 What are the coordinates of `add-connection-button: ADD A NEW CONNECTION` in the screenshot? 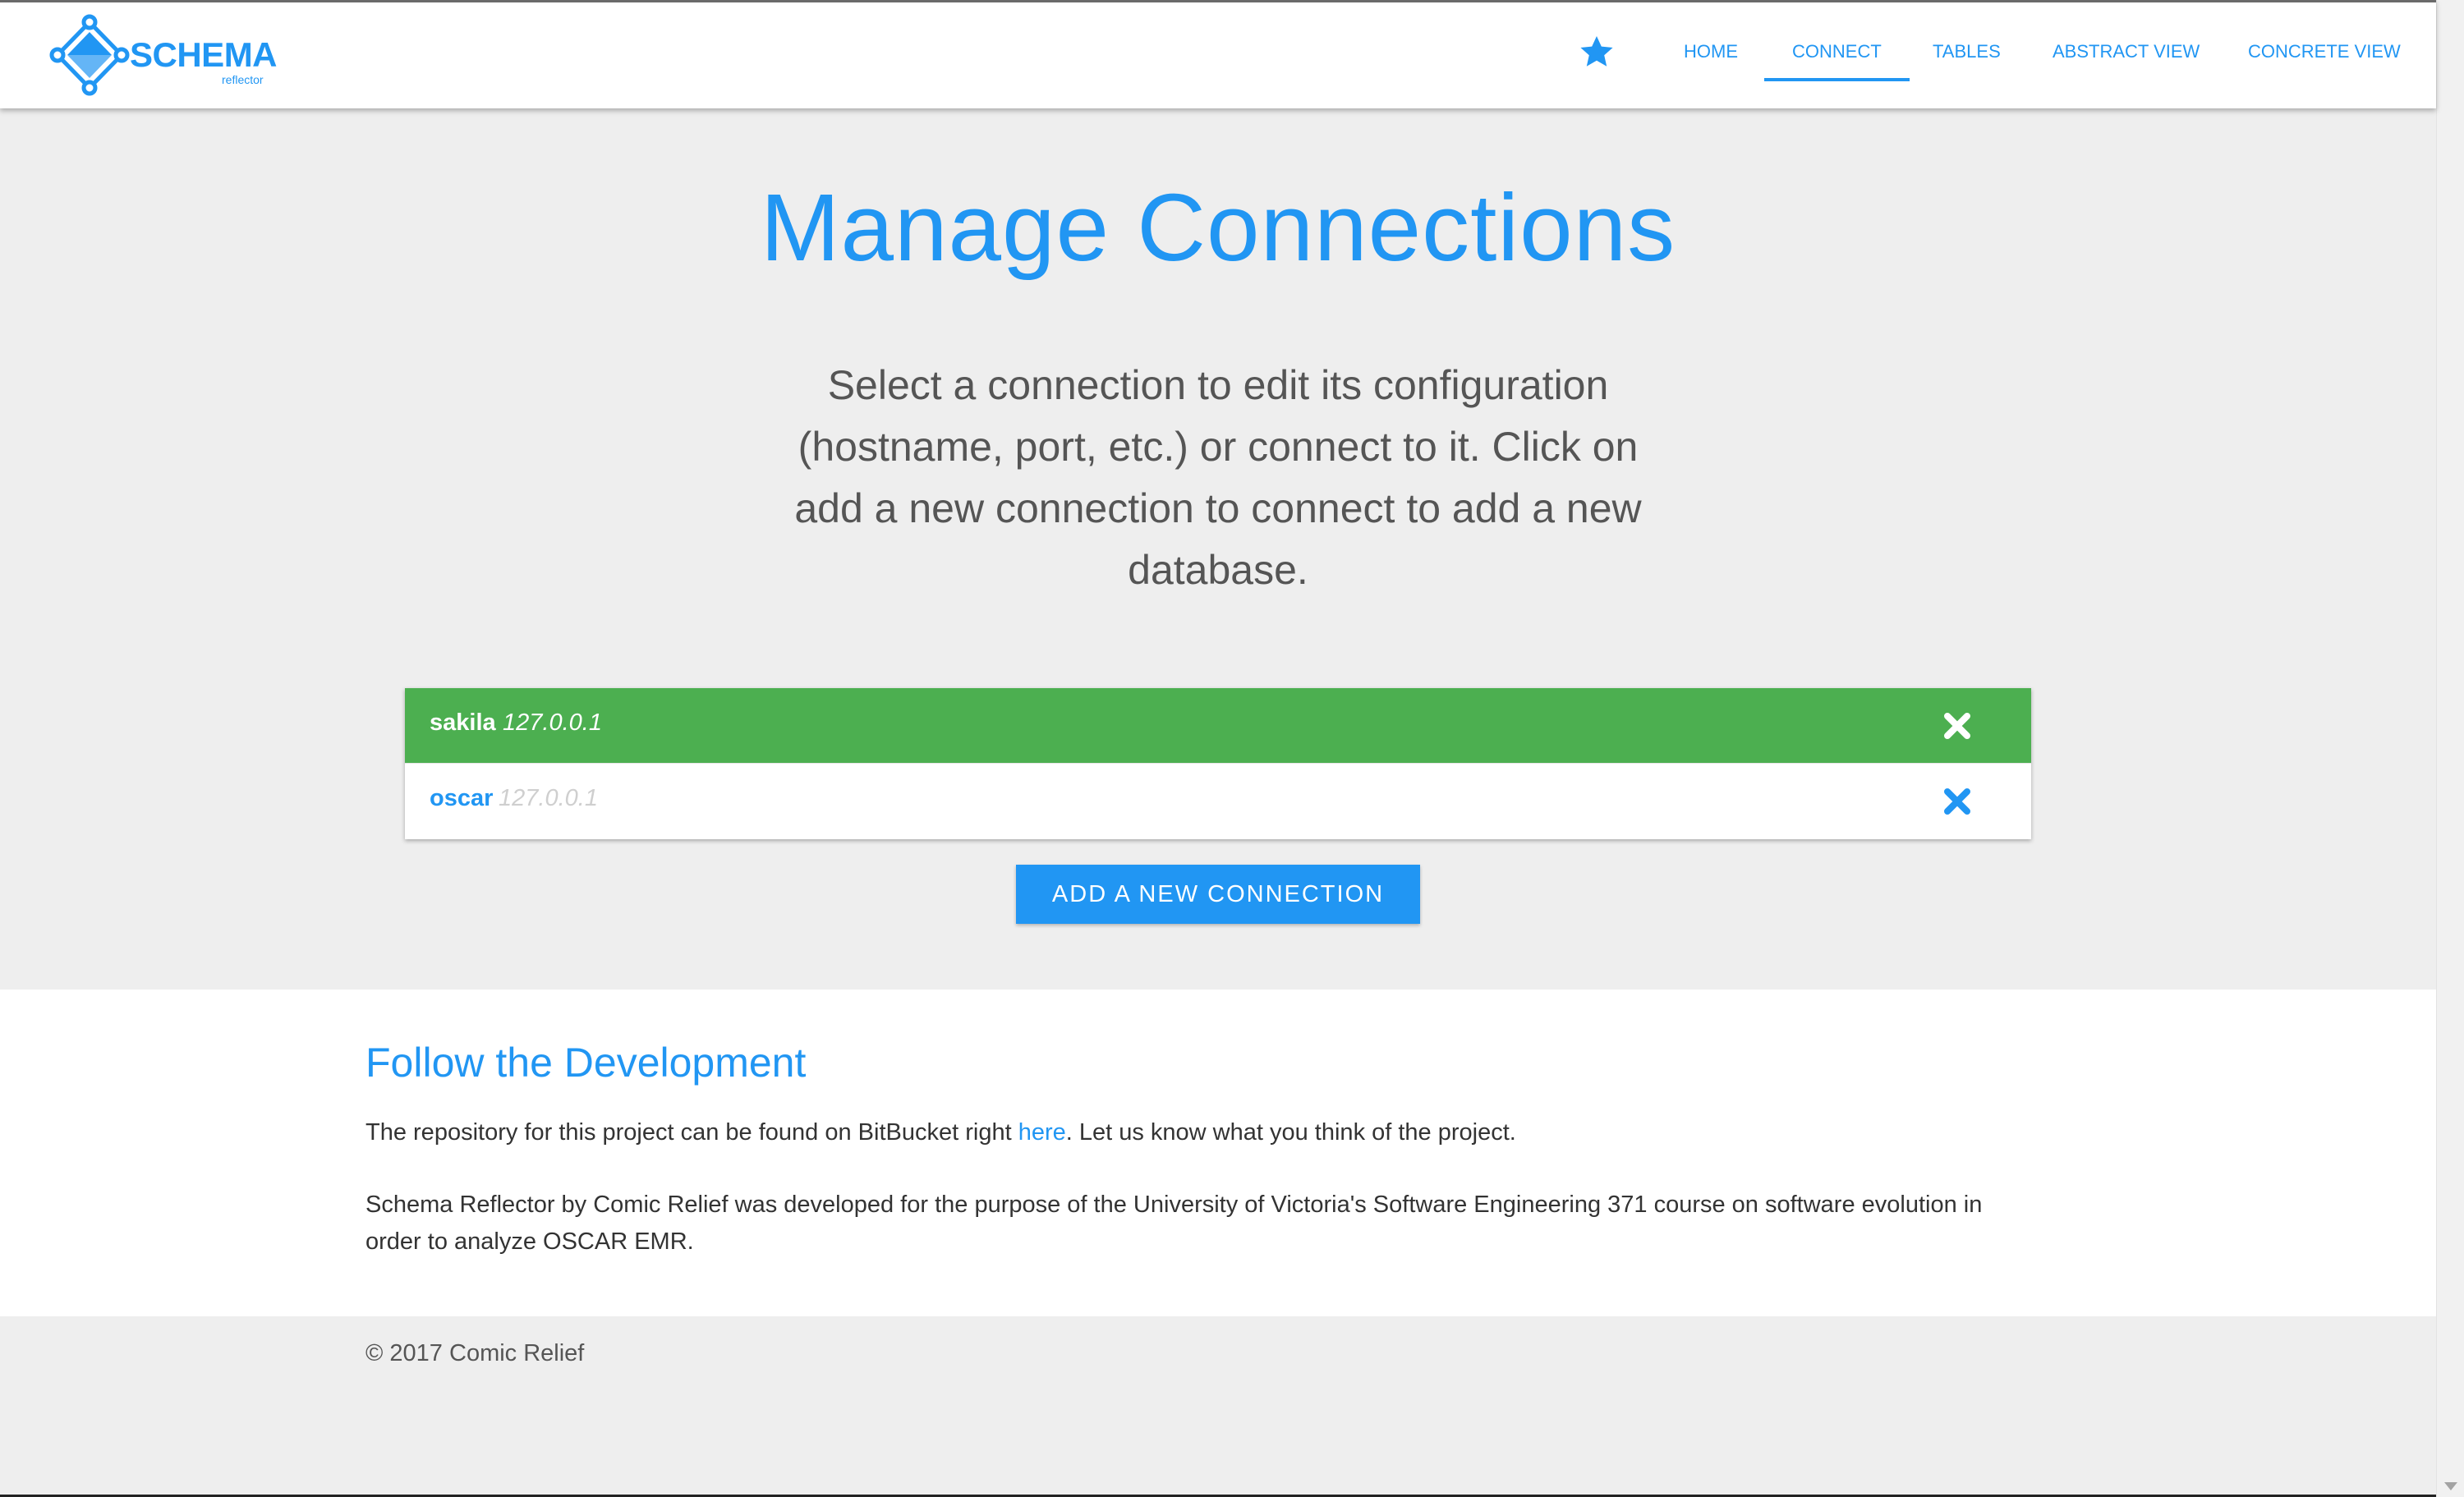 It's located at (1218, 894).